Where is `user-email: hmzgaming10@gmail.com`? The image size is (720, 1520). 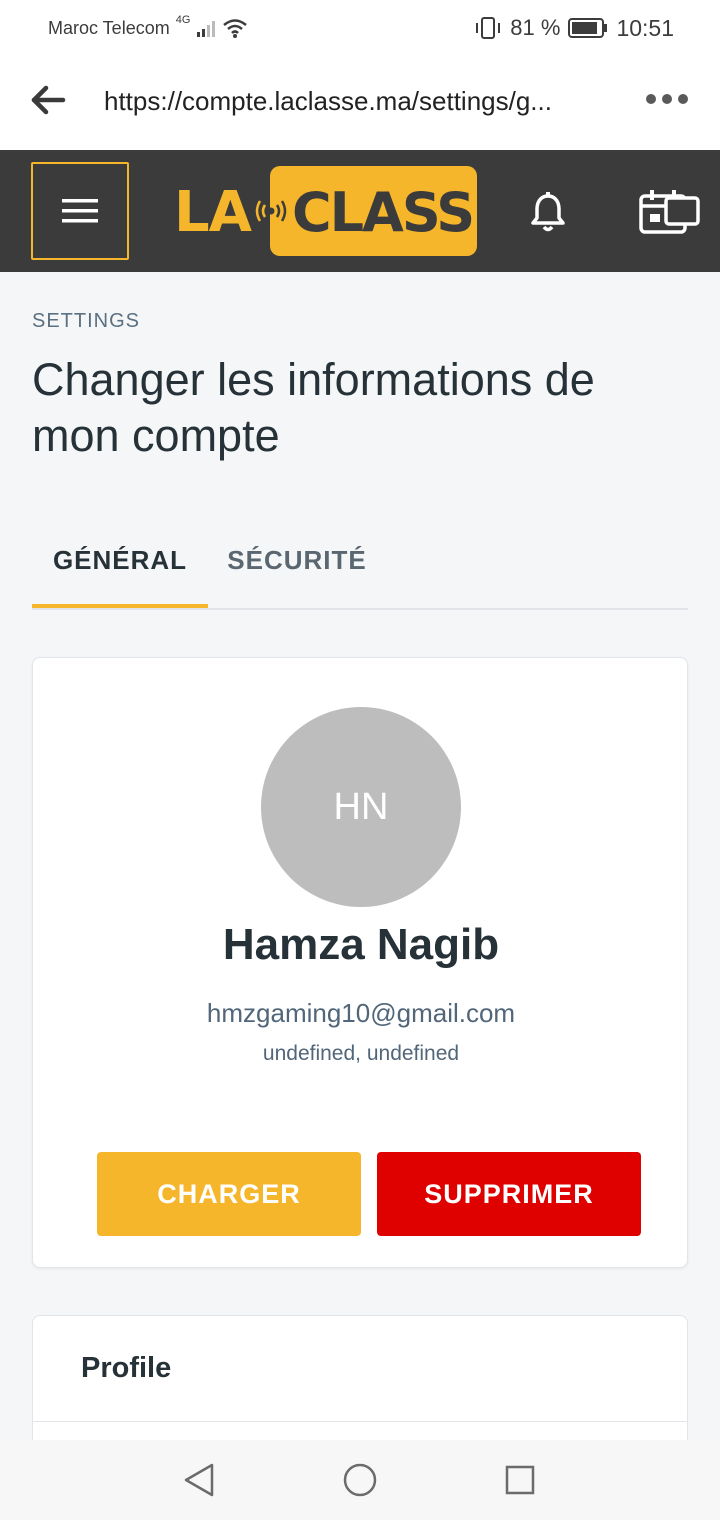 user-email: hmzgaming10@gmail.com is located at coordinates (361, 1013).